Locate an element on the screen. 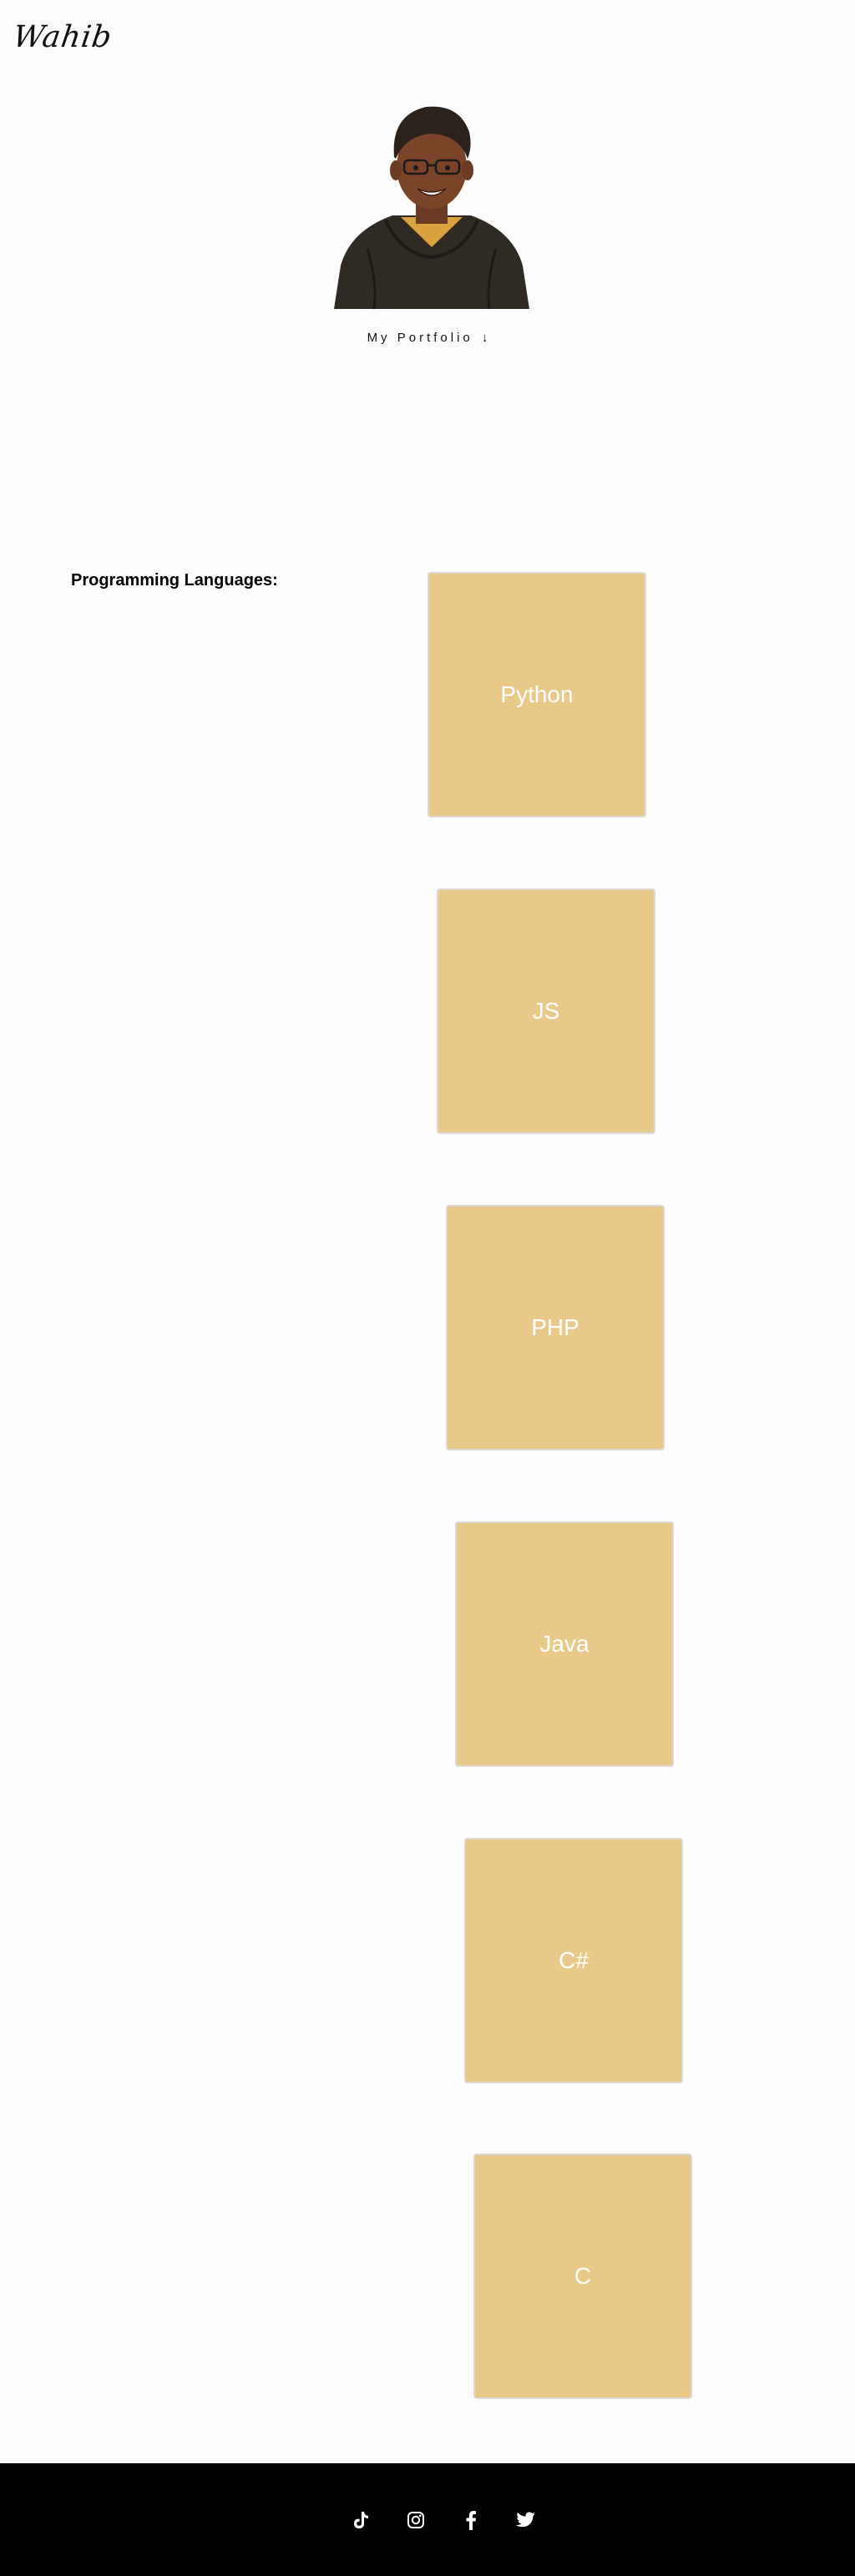 This screenshot has width=855, height=2576. language-card-label: C is located at coordinates (583, 2276).